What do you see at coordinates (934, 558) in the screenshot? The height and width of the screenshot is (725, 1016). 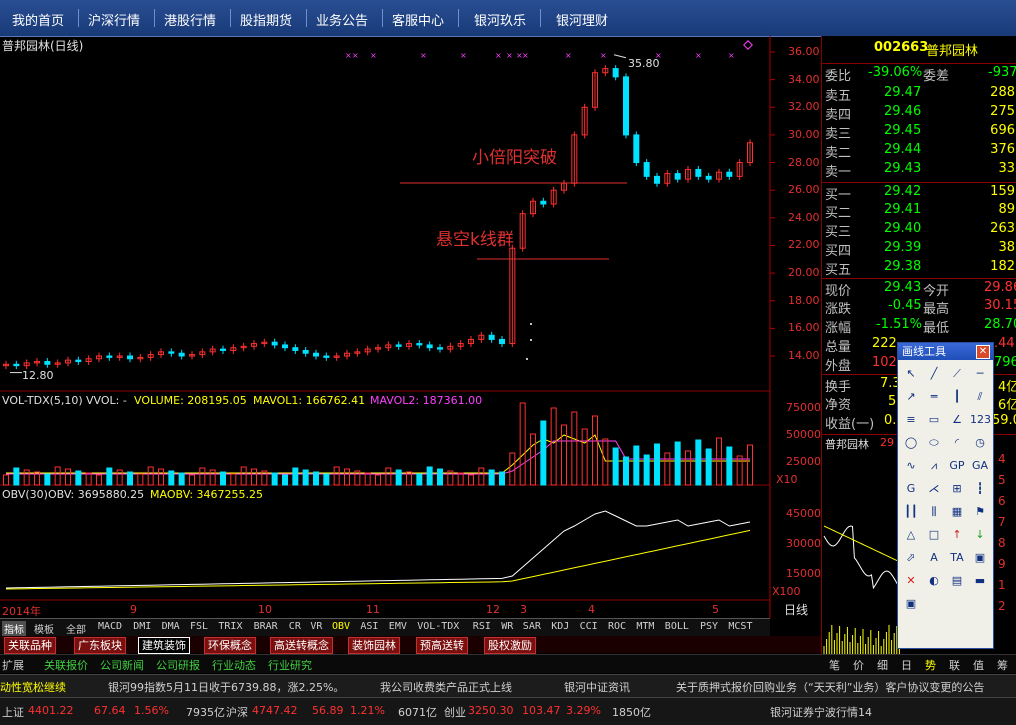 I see `letter-a-icon: A` at bounding box center [934, 558].